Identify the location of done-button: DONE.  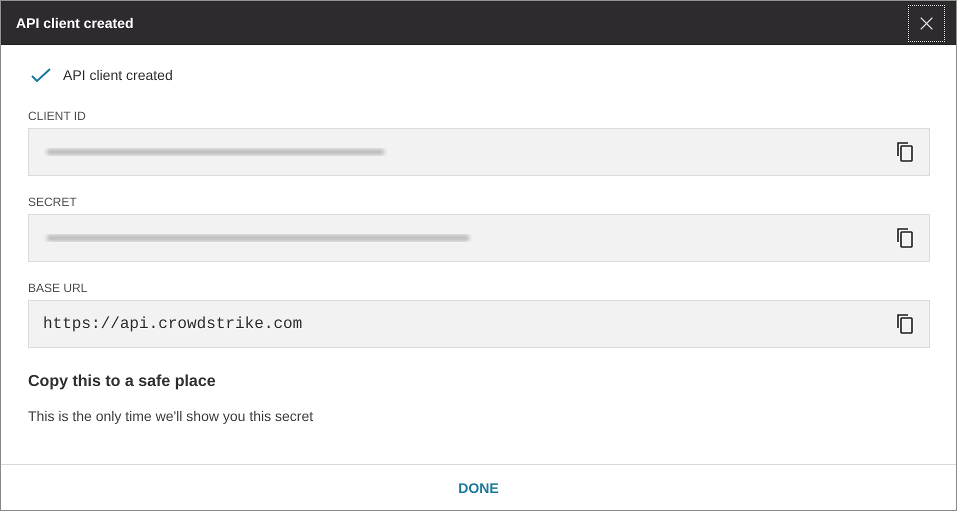
(478, 487).